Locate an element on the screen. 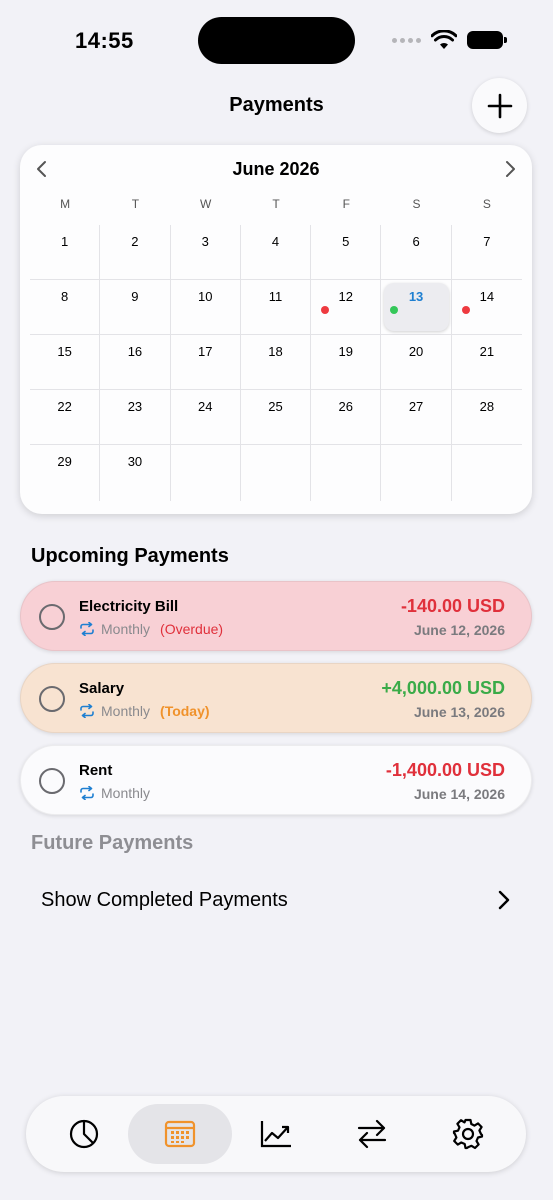  calendar-day: 30 is located at coordinates (135, 473).